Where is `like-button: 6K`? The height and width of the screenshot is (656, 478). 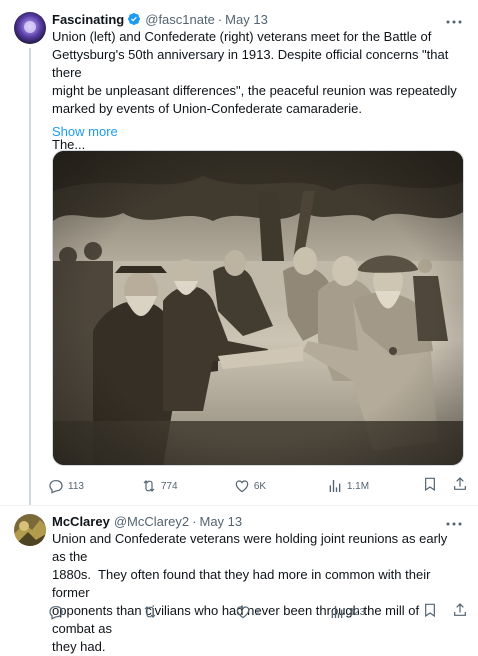 like-button: 6K is located at coordinates (254, 486).